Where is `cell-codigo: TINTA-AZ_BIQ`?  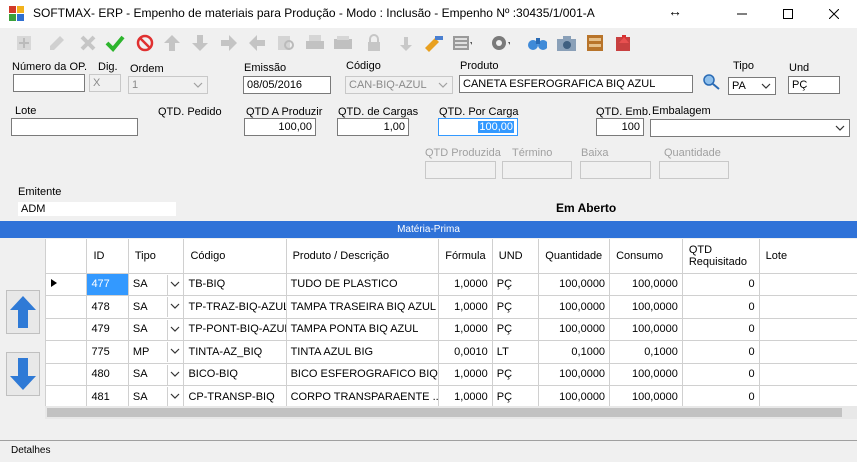 cell-codigo: TINTA-AZ_BIQ is located at coordinates (235, 352).